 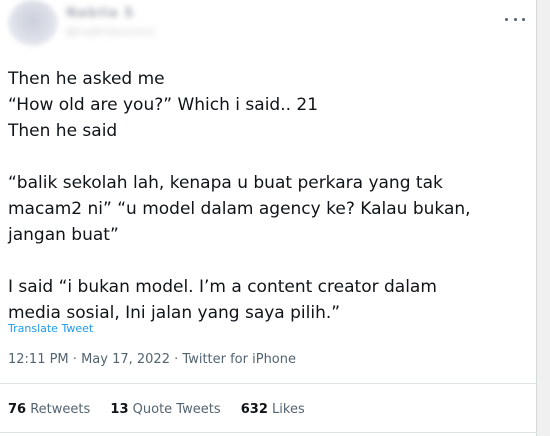 What do you see at coordinates (176, 409) in the screenshot?
I see `quote-tweets-label: Quote Tweets` at bounding box center [176, 409].